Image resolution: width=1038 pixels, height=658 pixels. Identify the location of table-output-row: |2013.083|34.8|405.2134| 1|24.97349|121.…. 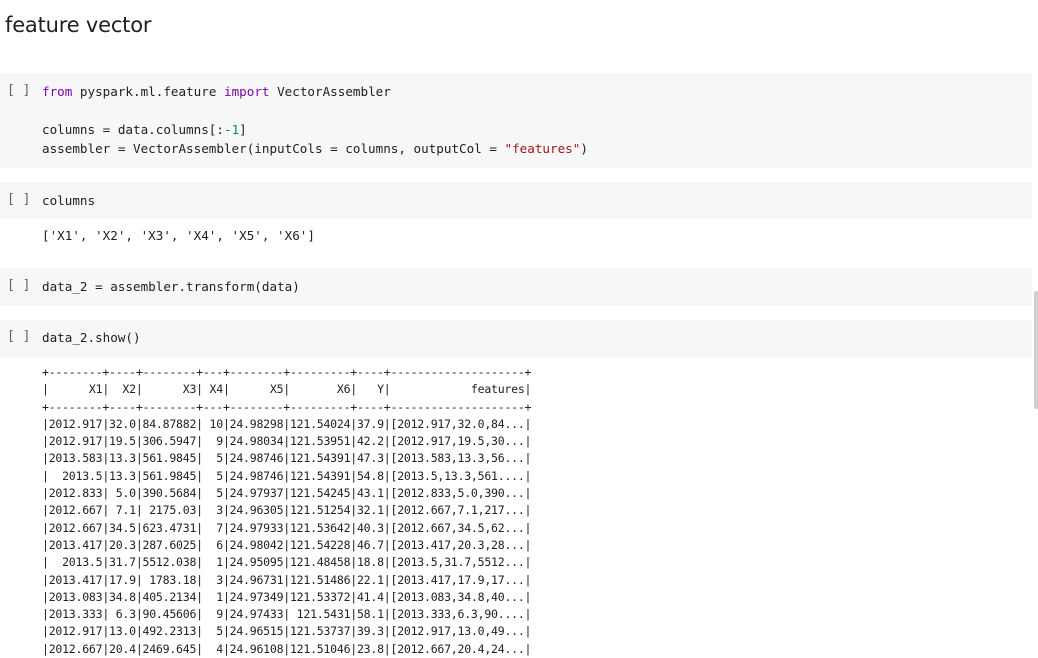
(287, 596).